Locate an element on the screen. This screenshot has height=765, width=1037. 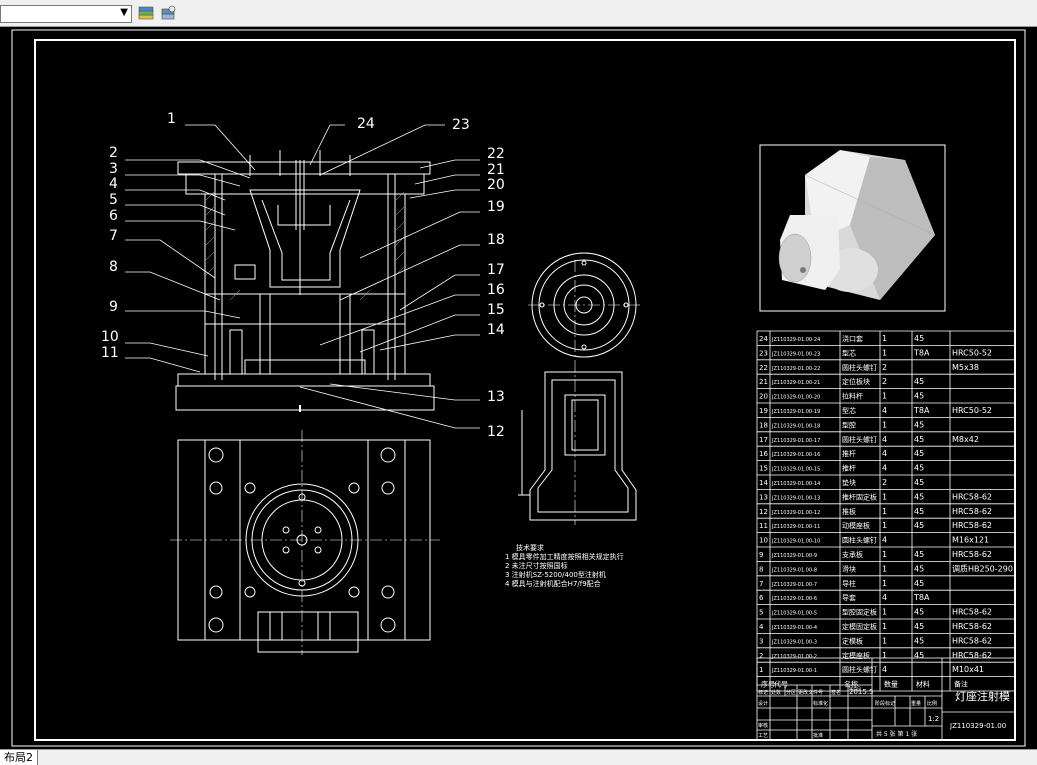
bom-cell-code: JZ110329-01.00-3 is located at coordinates (794, 642).